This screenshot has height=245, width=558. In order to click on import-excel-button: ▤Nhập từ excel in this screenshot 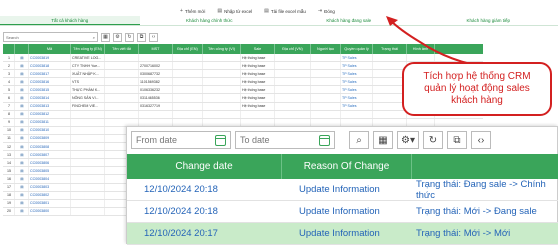, I will do `click(234, 11)`.